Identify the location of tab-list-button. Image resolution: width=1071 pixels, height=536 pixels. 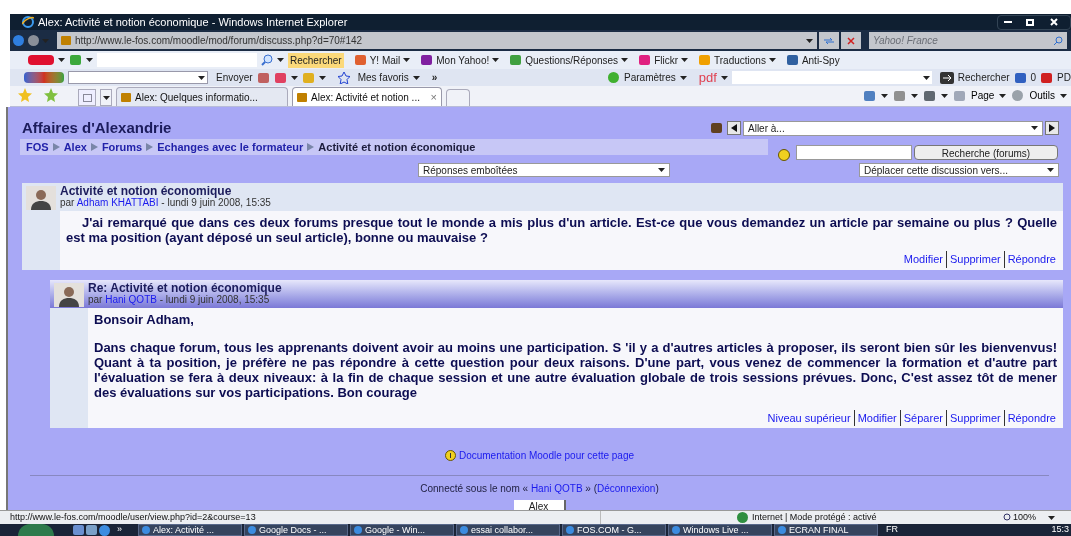
(106, 97).